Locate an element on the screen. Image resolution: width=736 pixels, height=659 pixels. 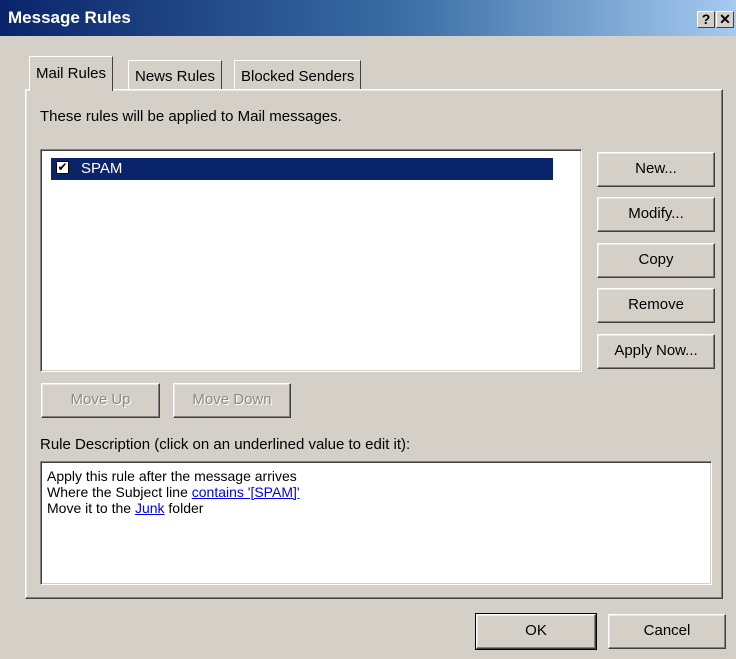
description-line-2-prefix: Where the Subject line is located at coordinates (119, 492).